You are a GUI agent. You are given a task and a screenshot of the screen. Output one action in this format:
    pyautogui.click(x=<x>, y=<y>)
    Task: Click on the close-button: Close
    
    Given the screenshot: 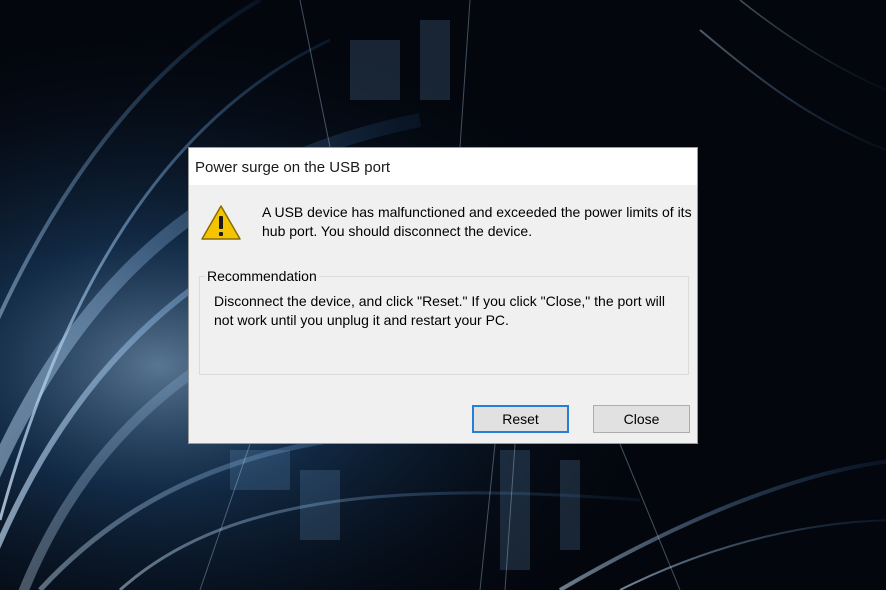 What is the action you would take?
    pyautogui.click(x=641, y=419)
    